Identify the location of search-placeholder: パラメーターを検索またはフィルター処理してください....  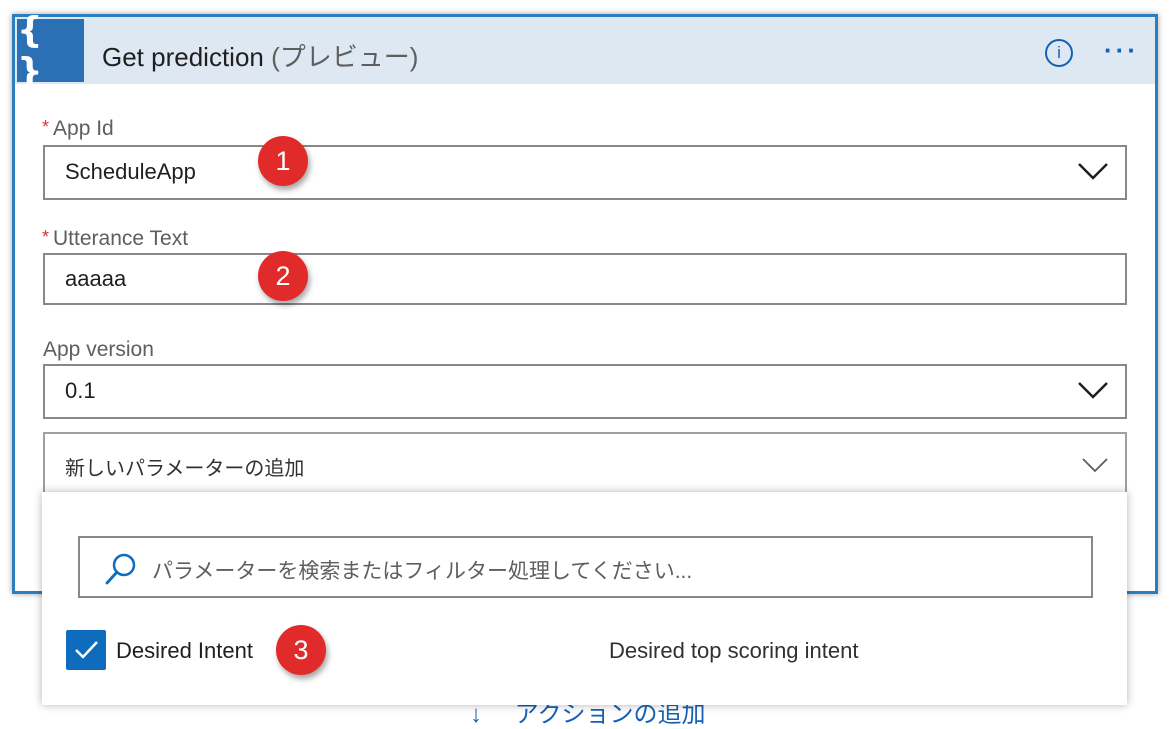
(422, 571).